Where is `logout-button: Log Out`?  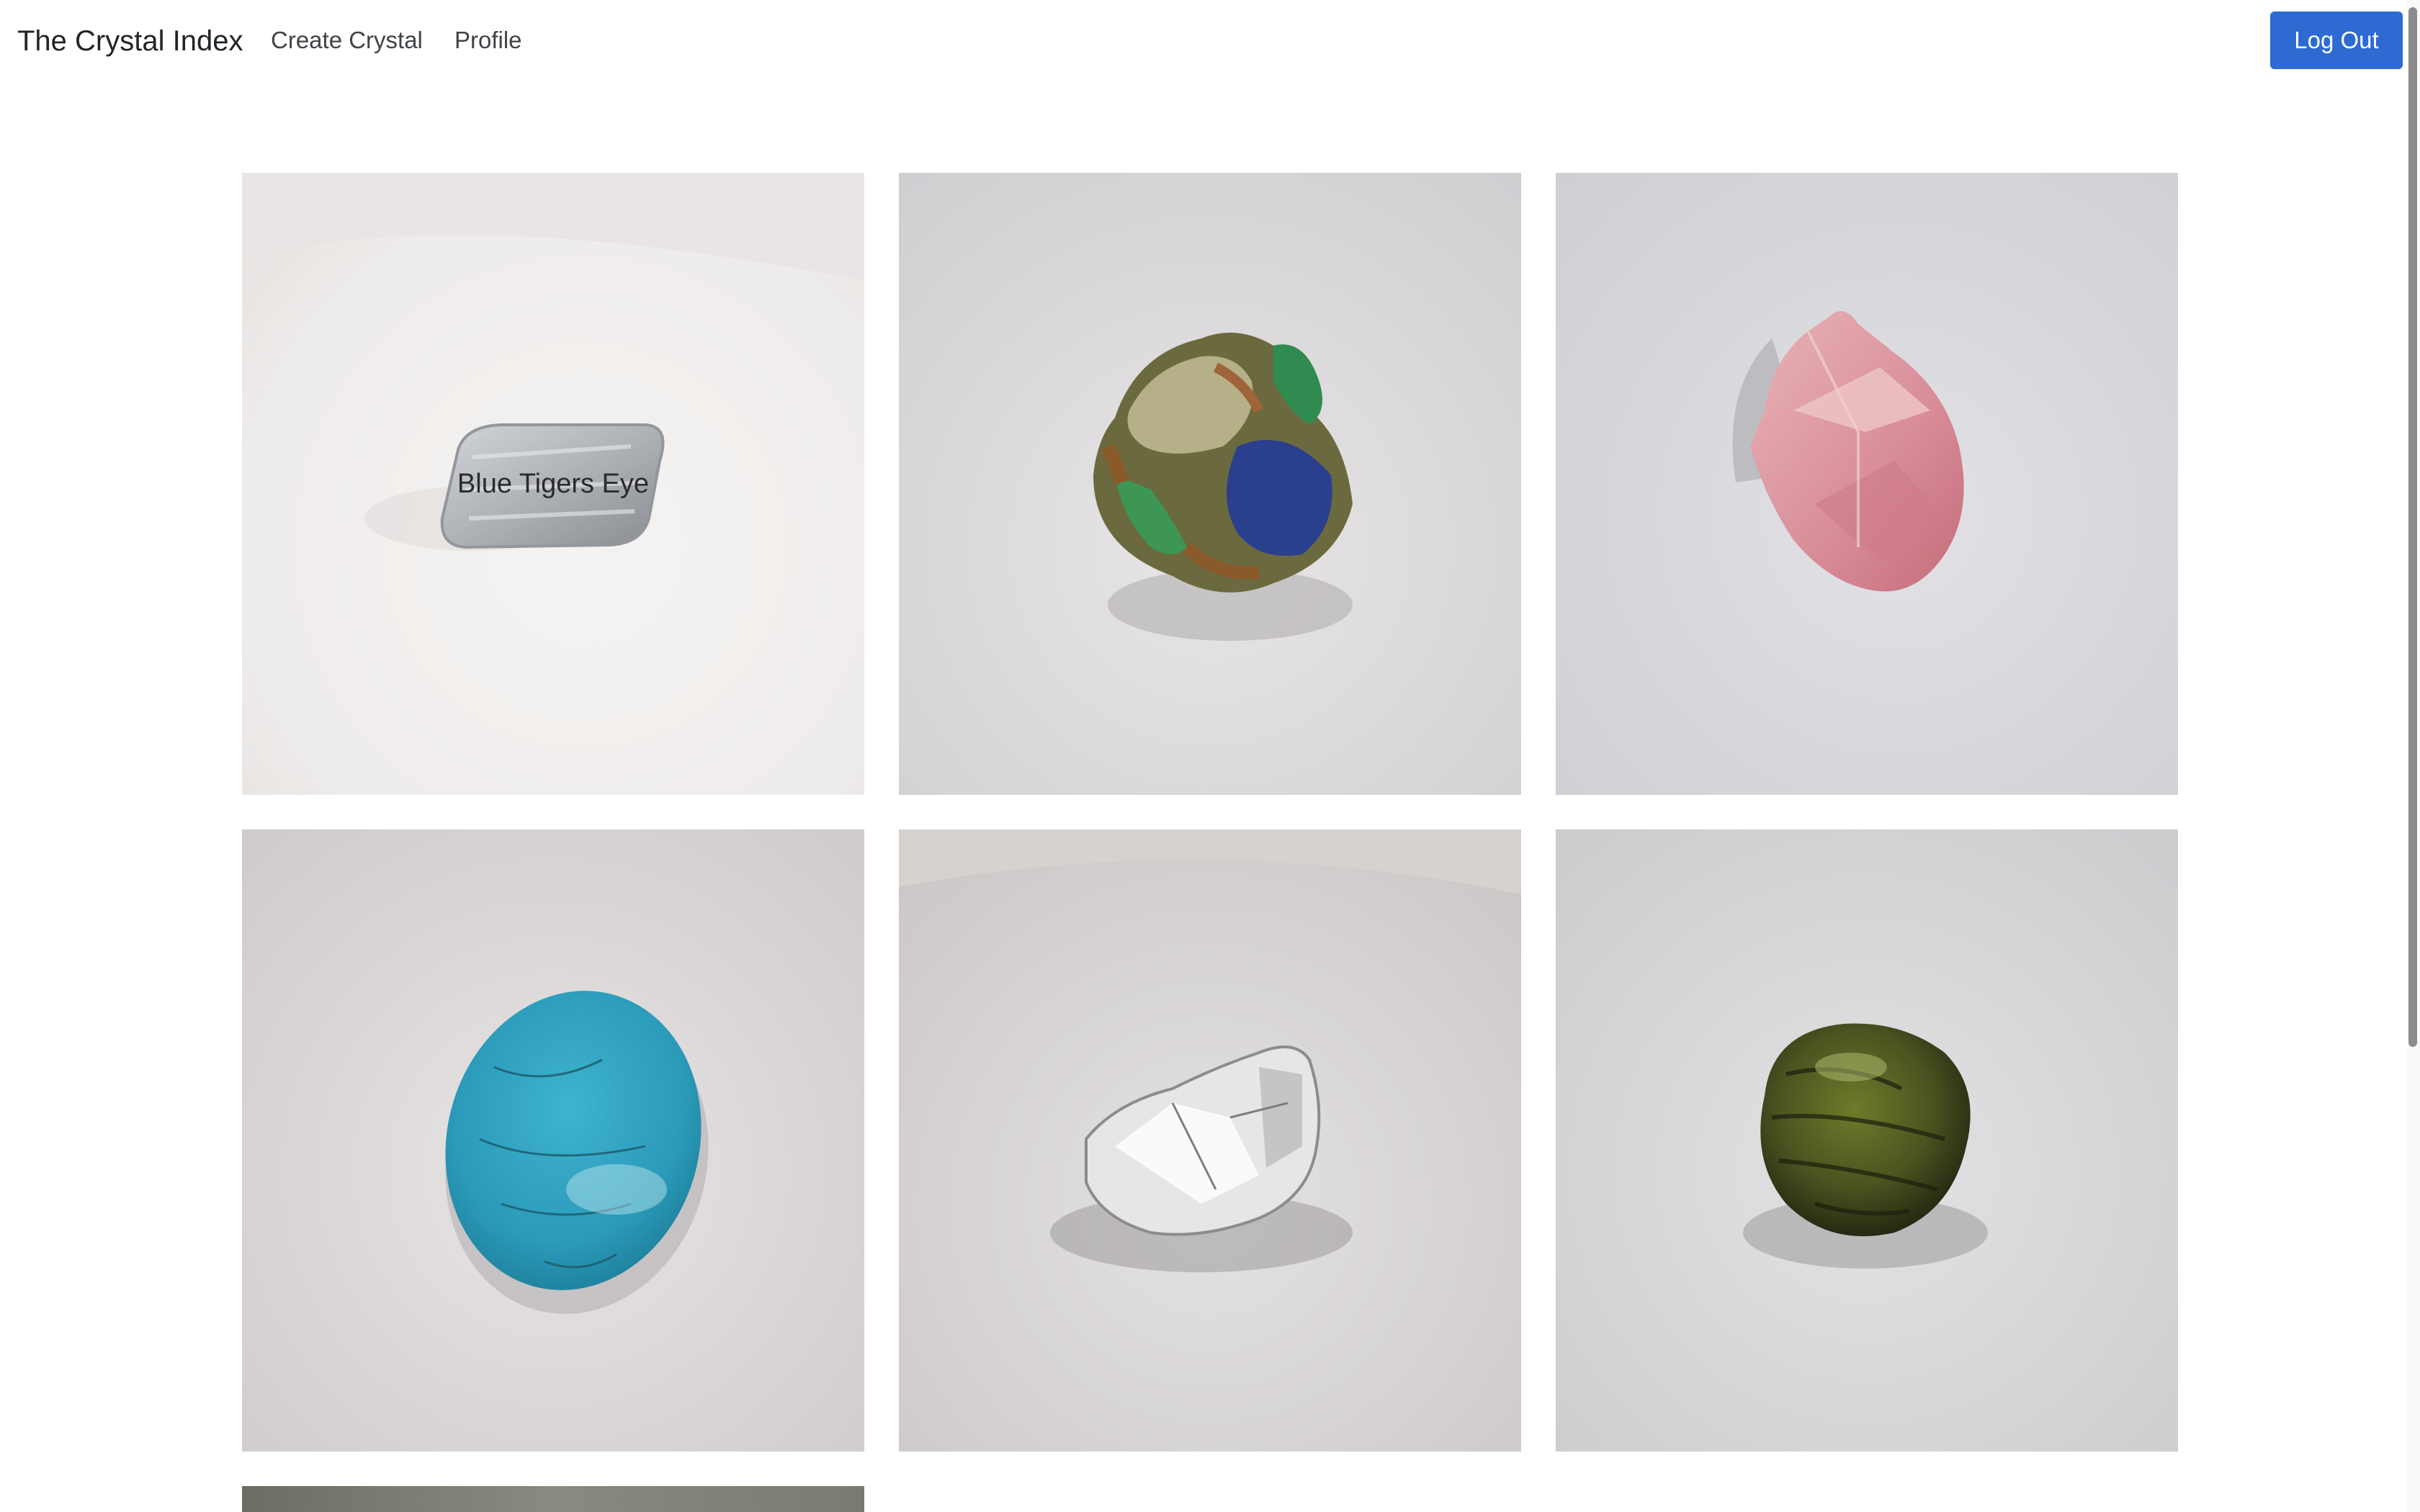
logout-button: Log Out is located at coordinates (2336, 40).